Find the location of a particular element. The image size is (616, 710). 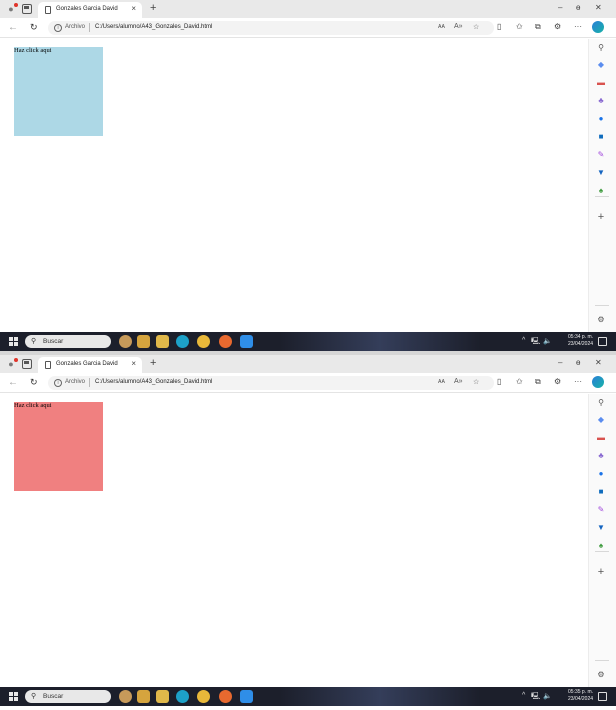

taskbar-search-text: Buscar is located at coordinates (53, 696).